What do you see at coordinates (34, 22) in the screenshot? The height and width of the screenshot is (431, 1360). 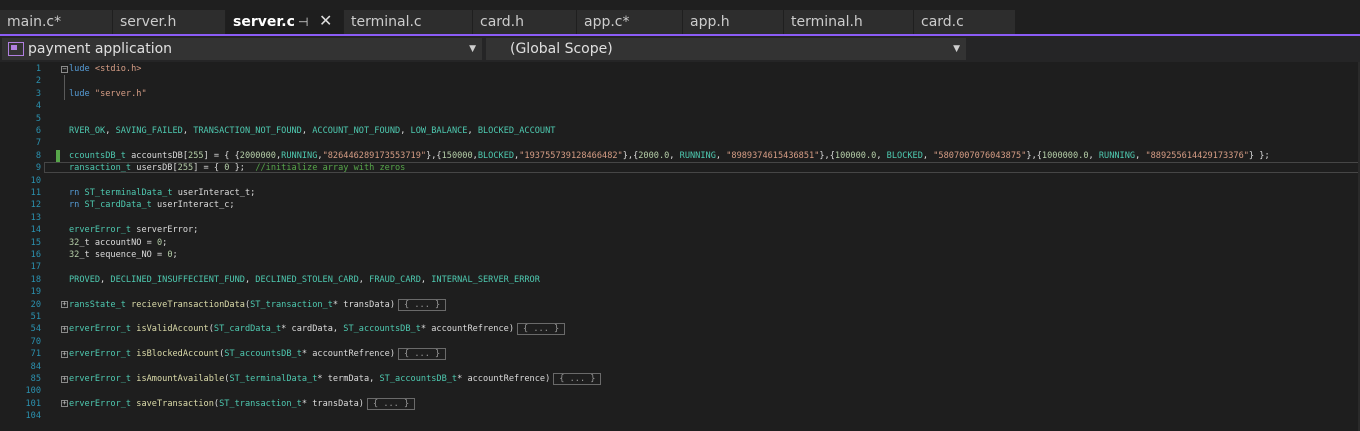 I see `tab-label: main.c*` at bounding box center [34, 22].